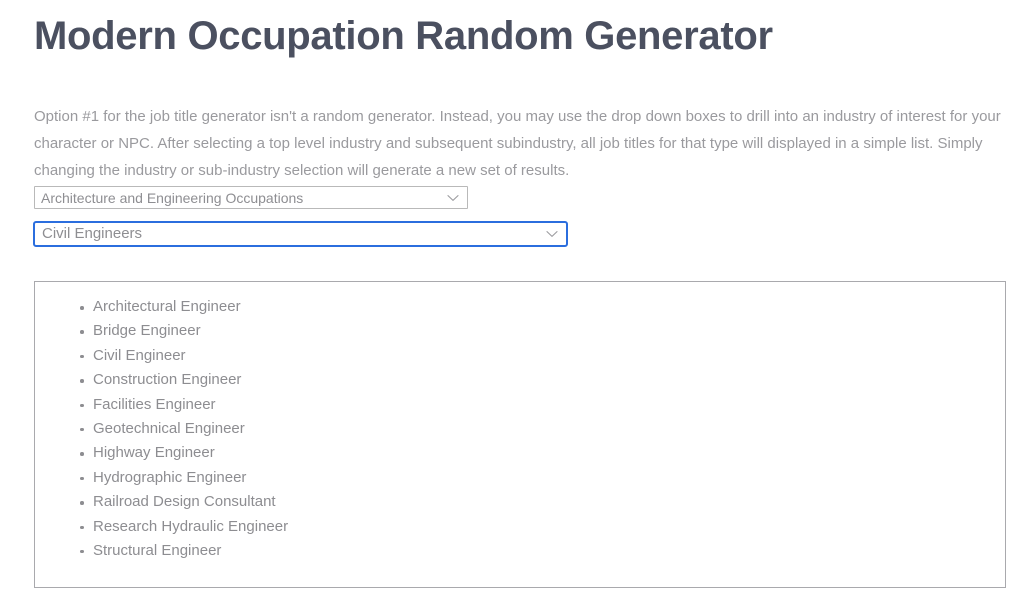  Describe the element at coordinates (520, 380) in the screenshot. I see `list-item: Construction Engineer` at that location.